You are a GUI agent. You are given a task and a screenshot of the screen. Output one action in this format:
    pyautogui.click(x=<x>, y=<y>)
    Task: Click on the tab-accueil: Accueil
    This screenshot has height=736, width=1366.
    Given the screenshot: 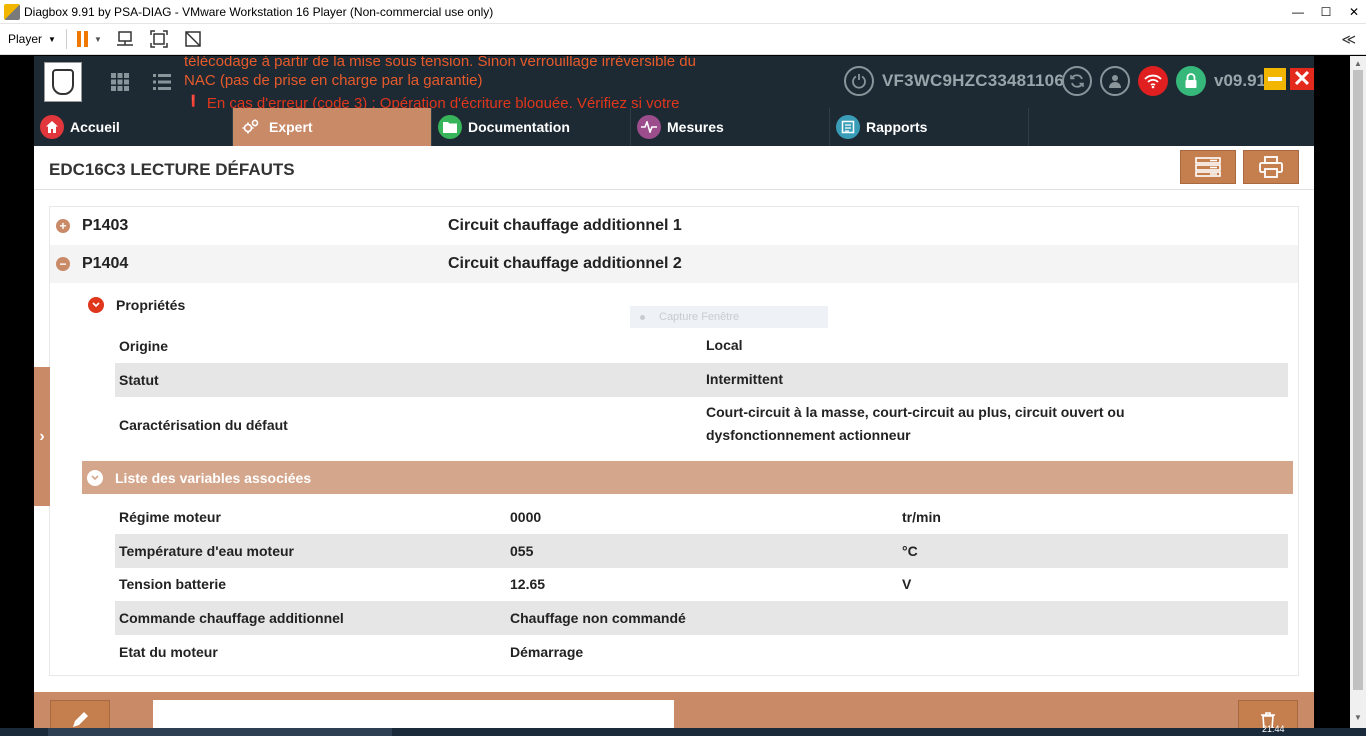 What is the action you would take?
    pyautogui.click(x=133, y=127)
    